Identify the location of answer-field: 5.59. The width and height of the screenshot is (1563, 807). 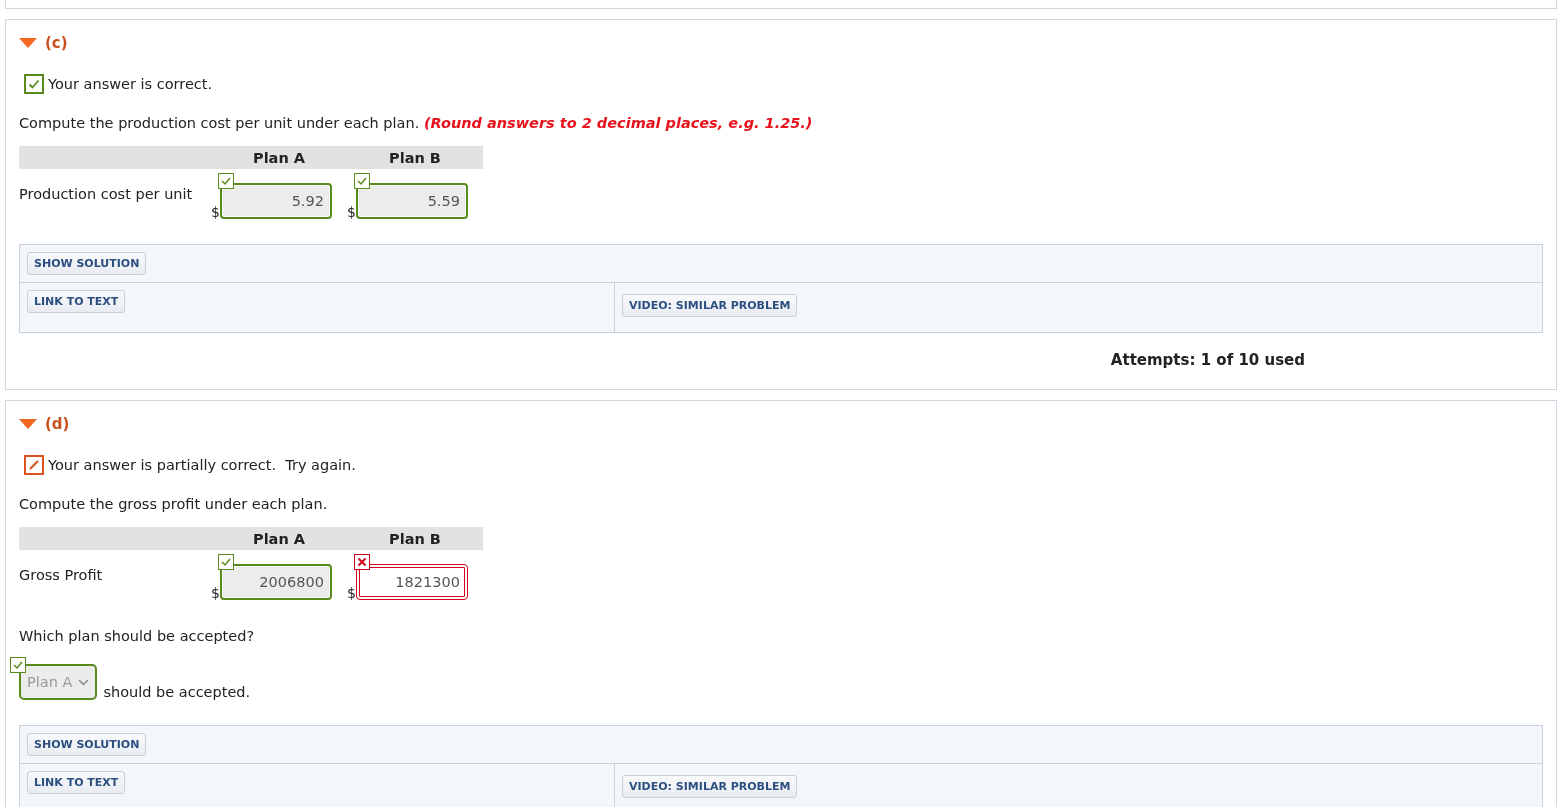
(411, 201).